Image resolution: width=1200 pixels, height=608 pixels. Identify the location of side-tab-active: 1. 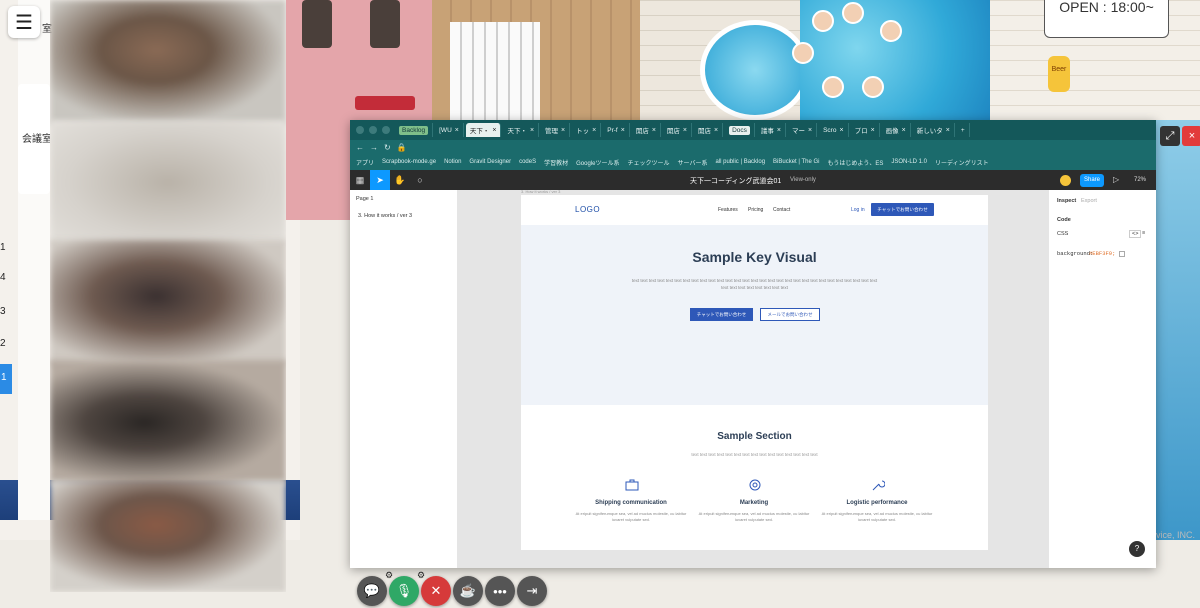
(6, 379).